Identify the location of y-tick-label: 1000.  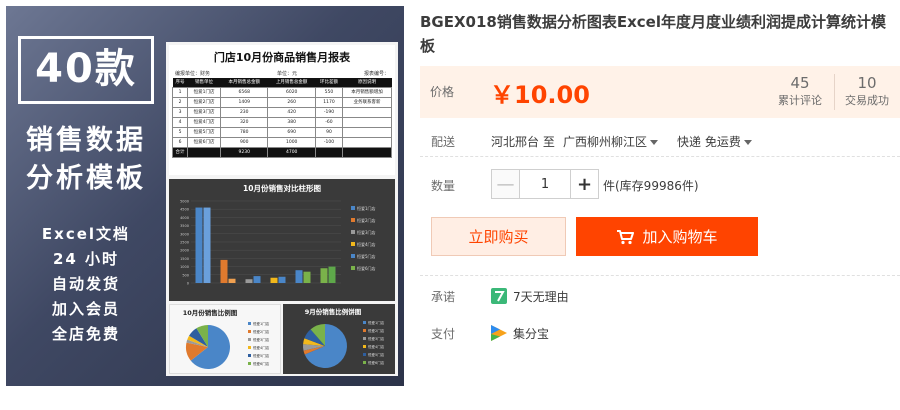
(184, 267).